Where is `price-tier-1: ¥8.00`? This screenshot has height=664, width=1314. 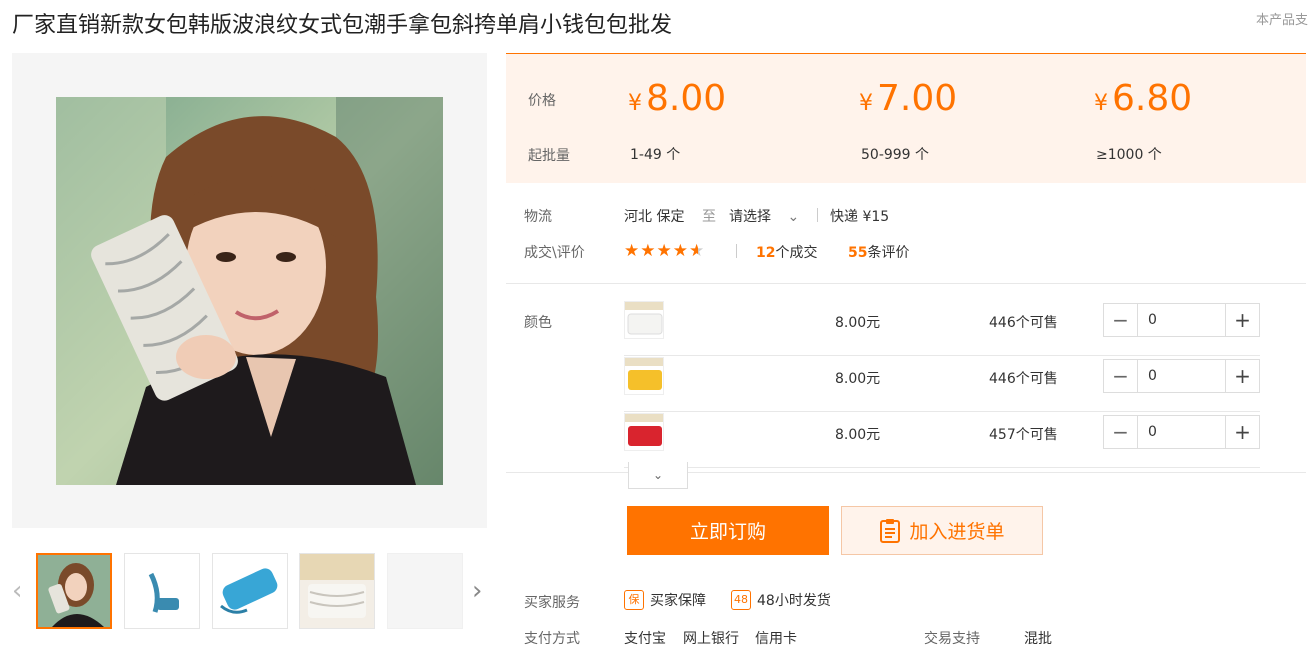
price-tier-1: ¥8.00 is located at coordinates (677, 98).